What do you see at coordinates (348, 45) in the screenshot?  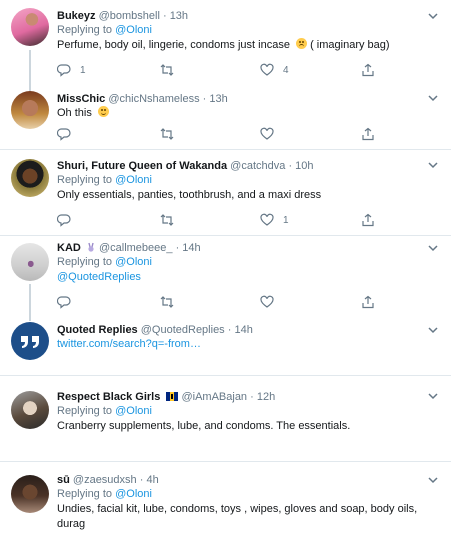 I see `tweet-text-suffix: ( imaginary bag)` at bounding box center [348, 45].